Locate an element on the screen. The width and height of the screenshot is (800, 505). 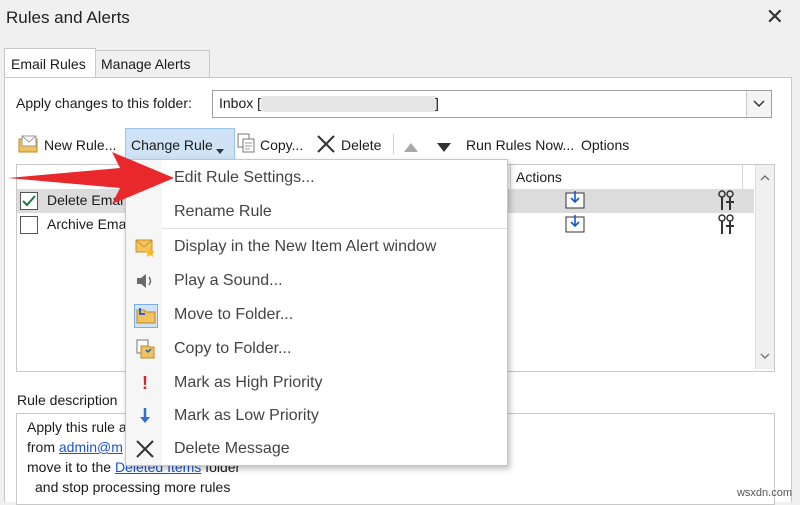
close-button: ✕ is located at coordinates (775, 17).